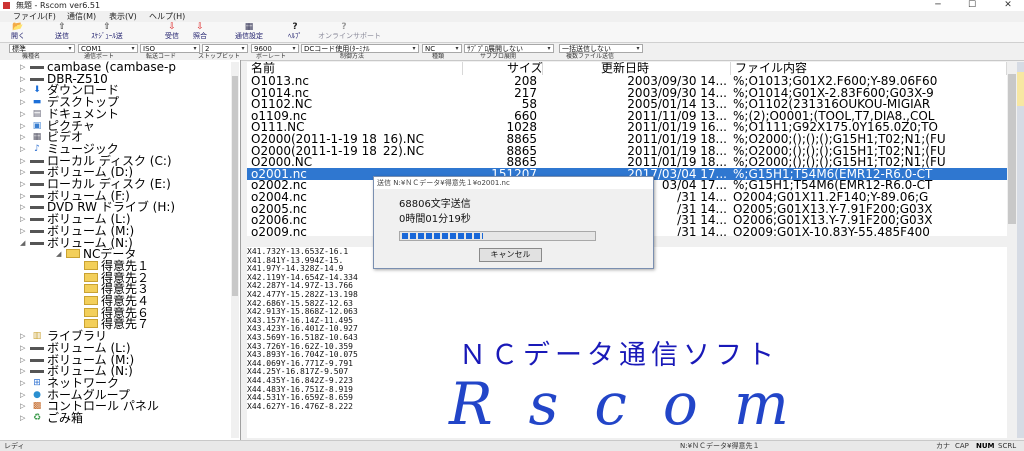 This screenshot has width=1024, height=451. Describe the element at coordinates (108, 48) in the screenshot. I see `port-select: COM1 ▾` at that location.